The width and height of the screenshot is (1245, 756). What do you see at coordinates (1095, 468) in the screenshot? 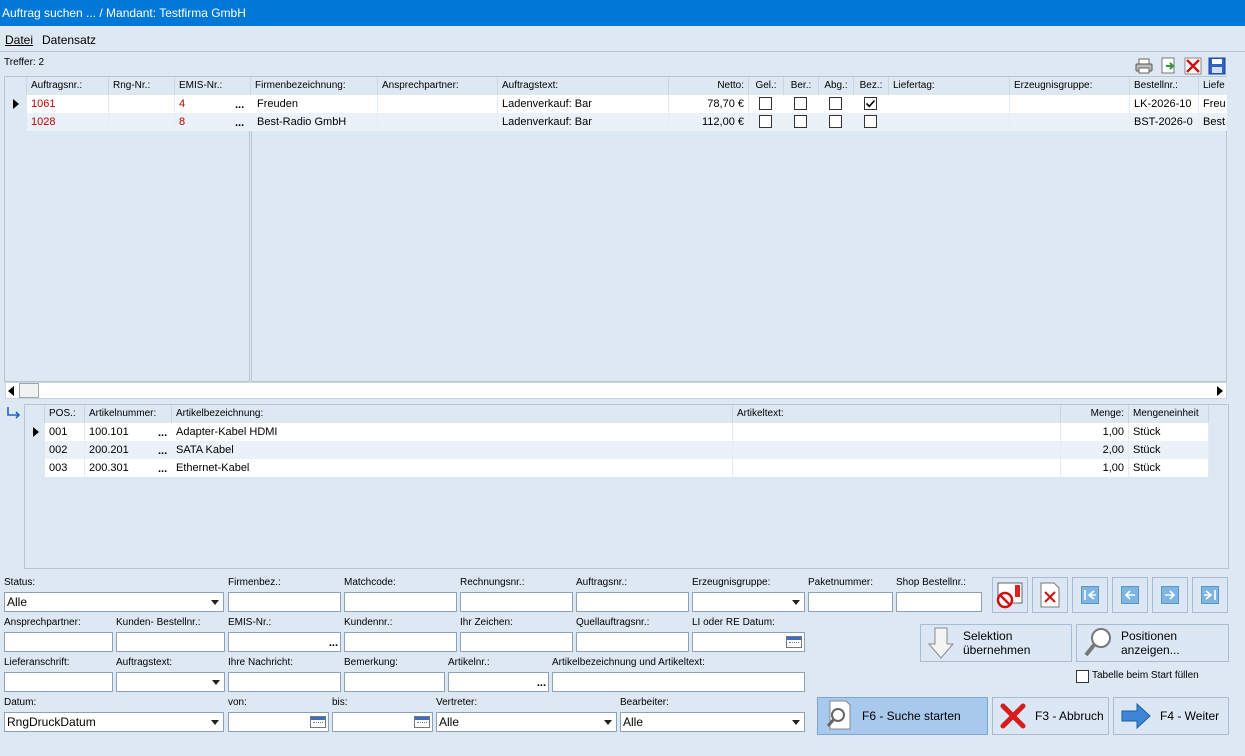
I see `cell-menge: 1,00` at bounding box center [1095, 468].